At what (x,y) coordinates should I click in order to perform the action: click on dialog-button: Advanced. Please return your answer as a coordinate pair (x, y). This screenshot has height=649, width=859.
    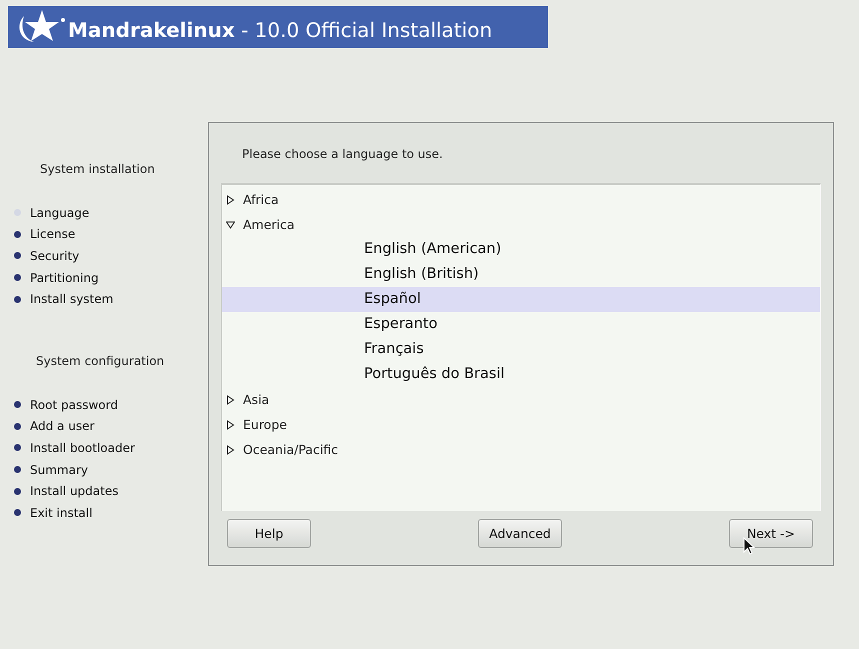
    Looking at the image, I should click on (520, 533).